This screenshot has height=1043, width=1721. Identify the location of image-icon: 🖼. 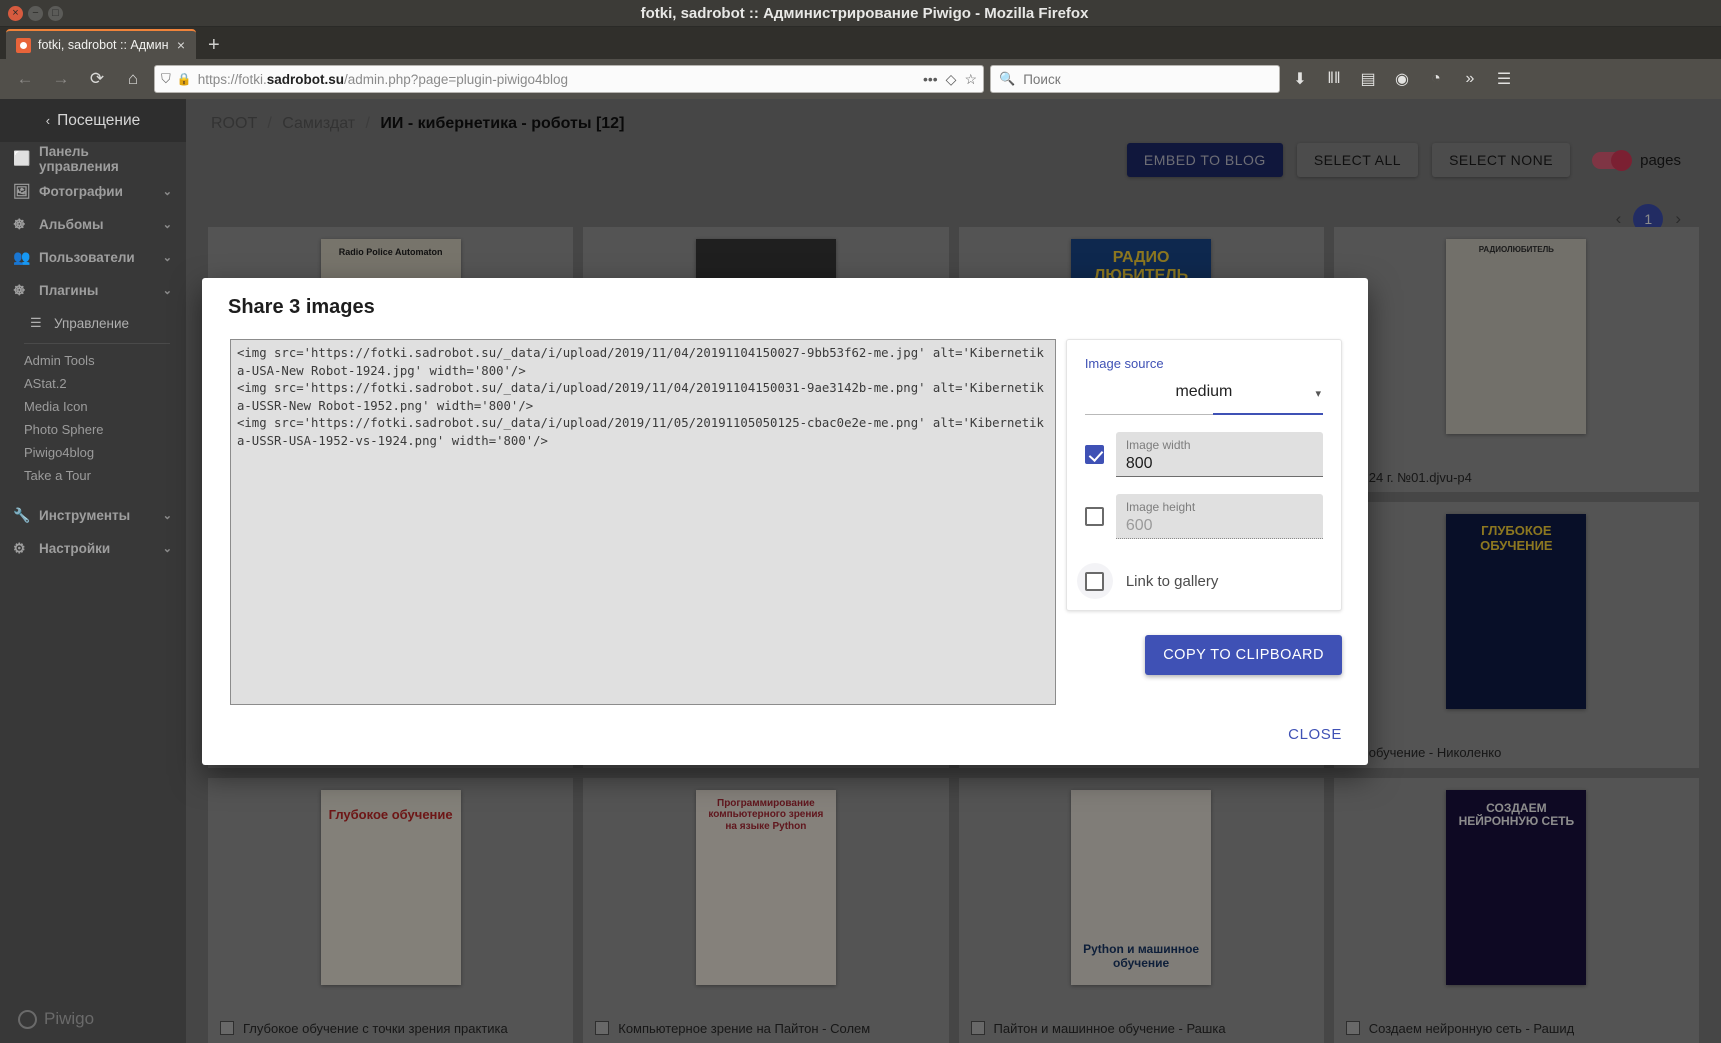
(22, 191).